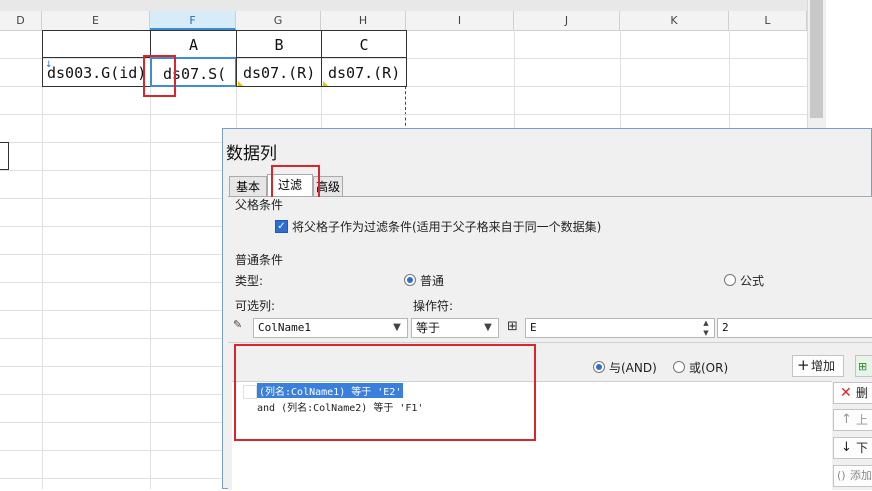 The width and height of the screenshot is (872, 491). What do you see at coordinates (620, 328) in the screenshot?
I see `value-type-field: E` at bounding box center [620, 328].